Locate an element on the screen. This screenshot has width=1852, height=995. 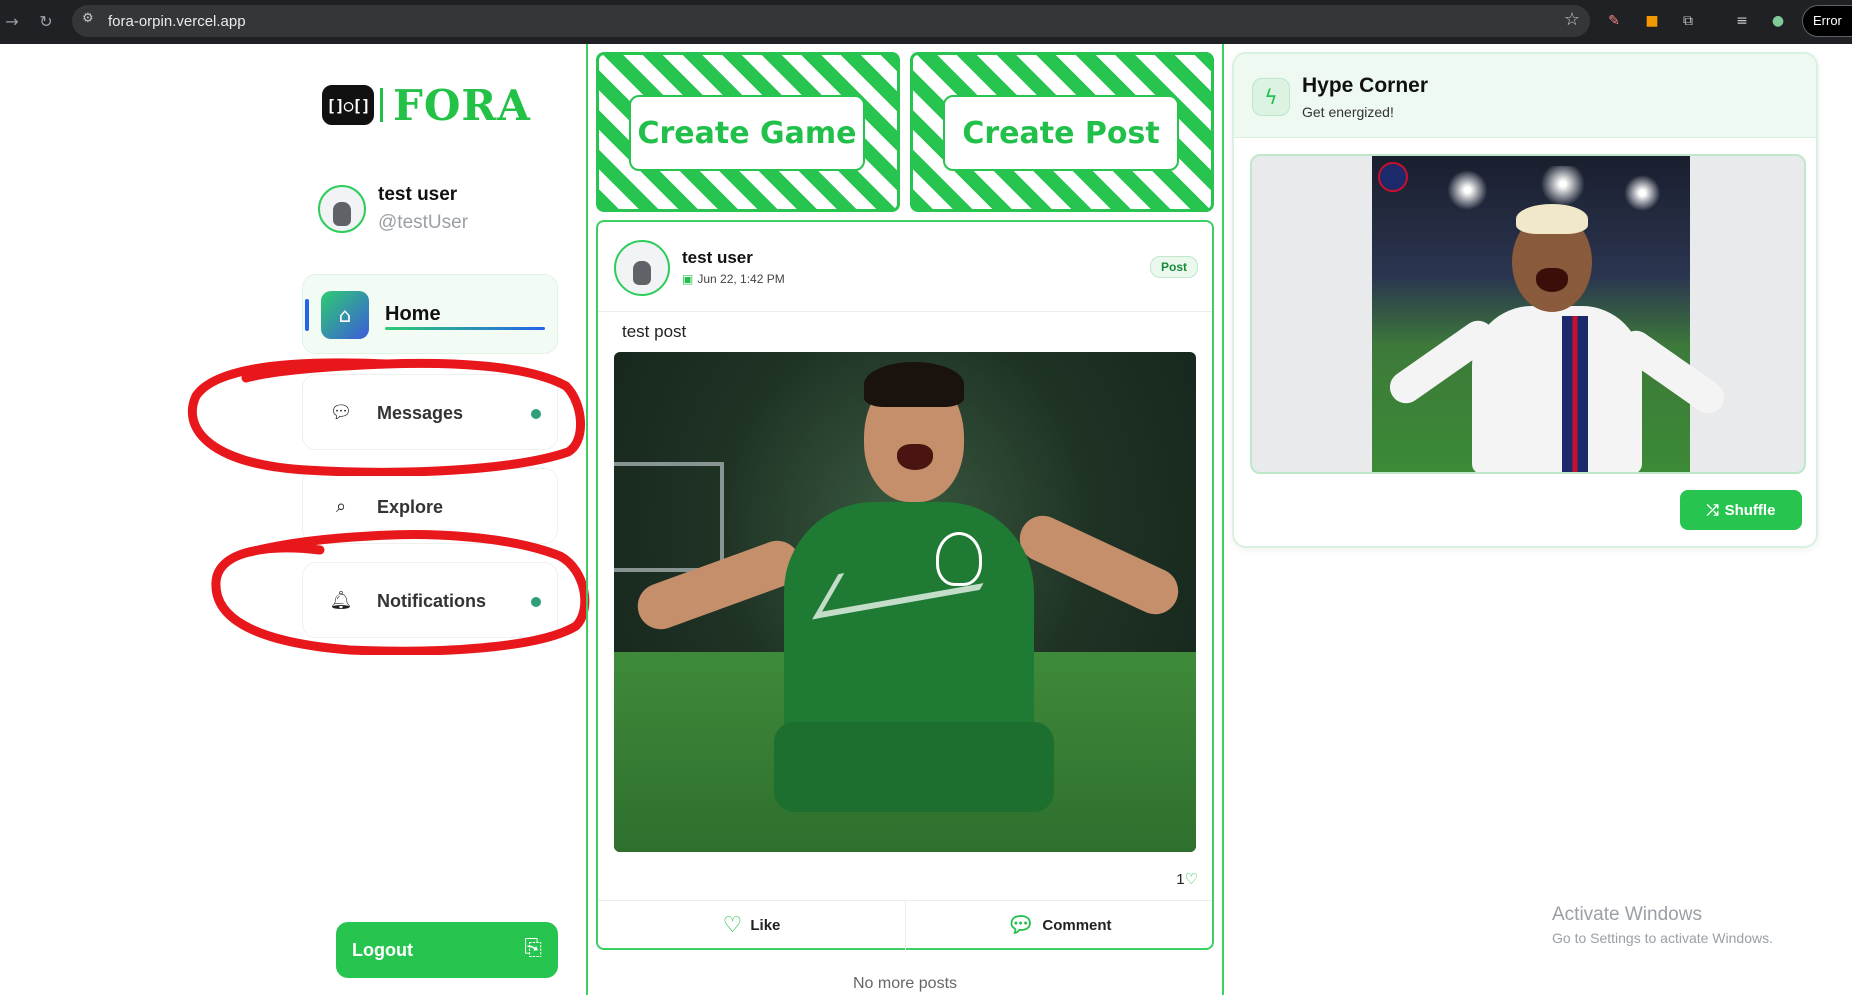
nav-notifications-label: Notifications is located at coordinates (432, 601).